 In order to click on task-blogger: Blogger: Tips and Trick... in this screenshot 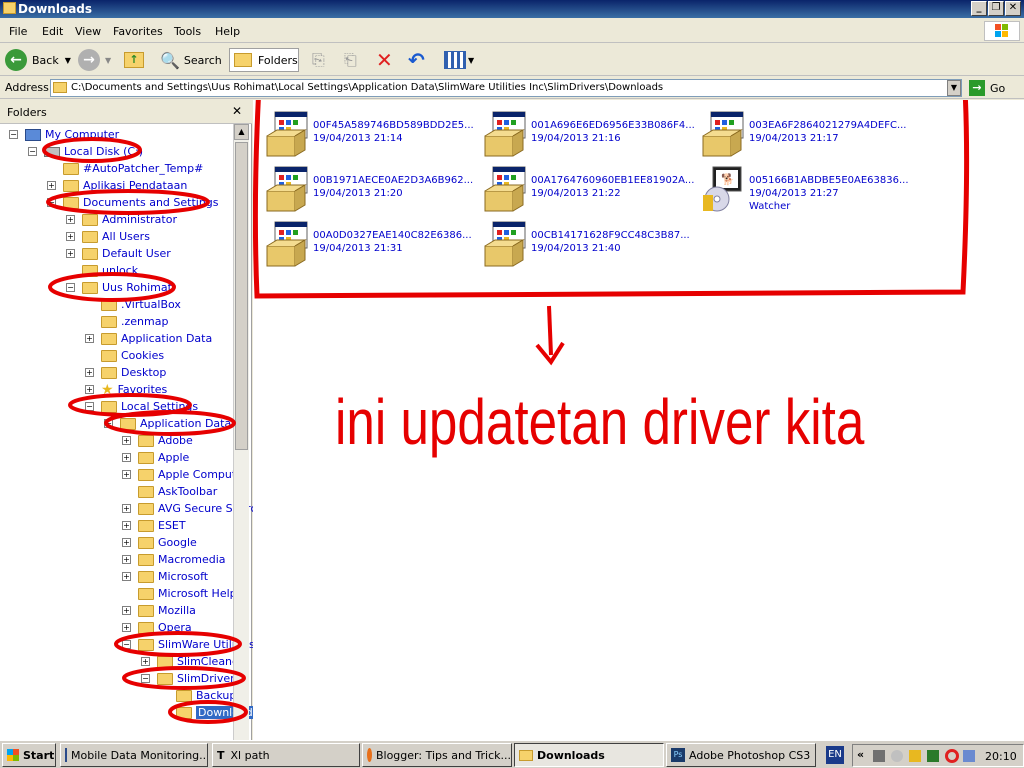, I will do `click(437, 755)`.